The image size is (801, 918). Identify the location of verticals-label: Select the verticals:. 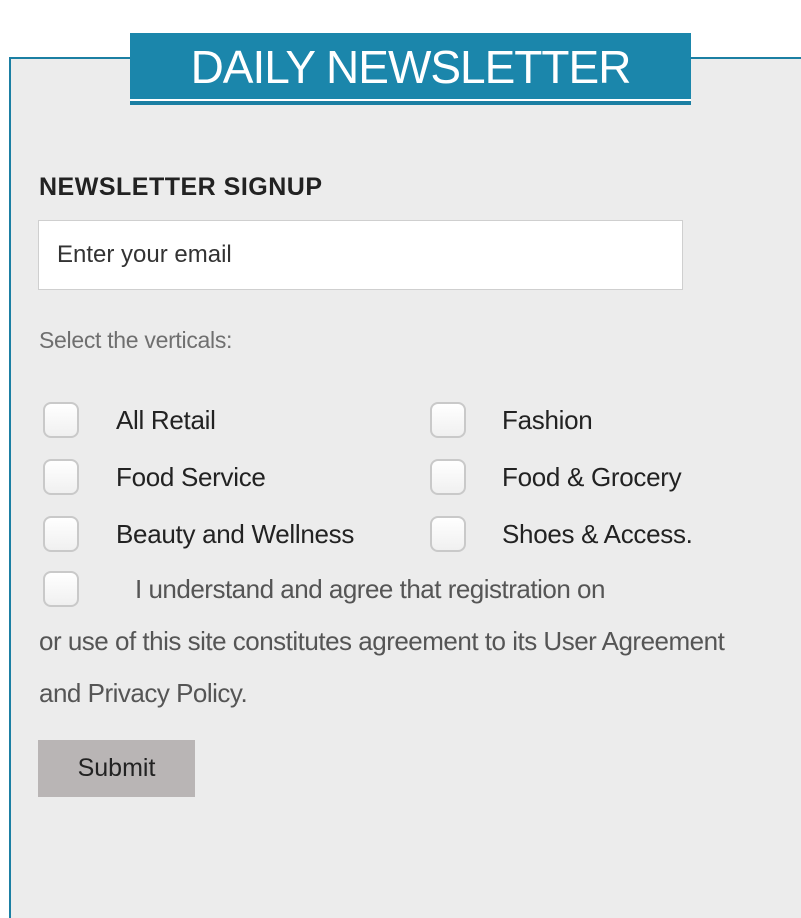
(136, 340).